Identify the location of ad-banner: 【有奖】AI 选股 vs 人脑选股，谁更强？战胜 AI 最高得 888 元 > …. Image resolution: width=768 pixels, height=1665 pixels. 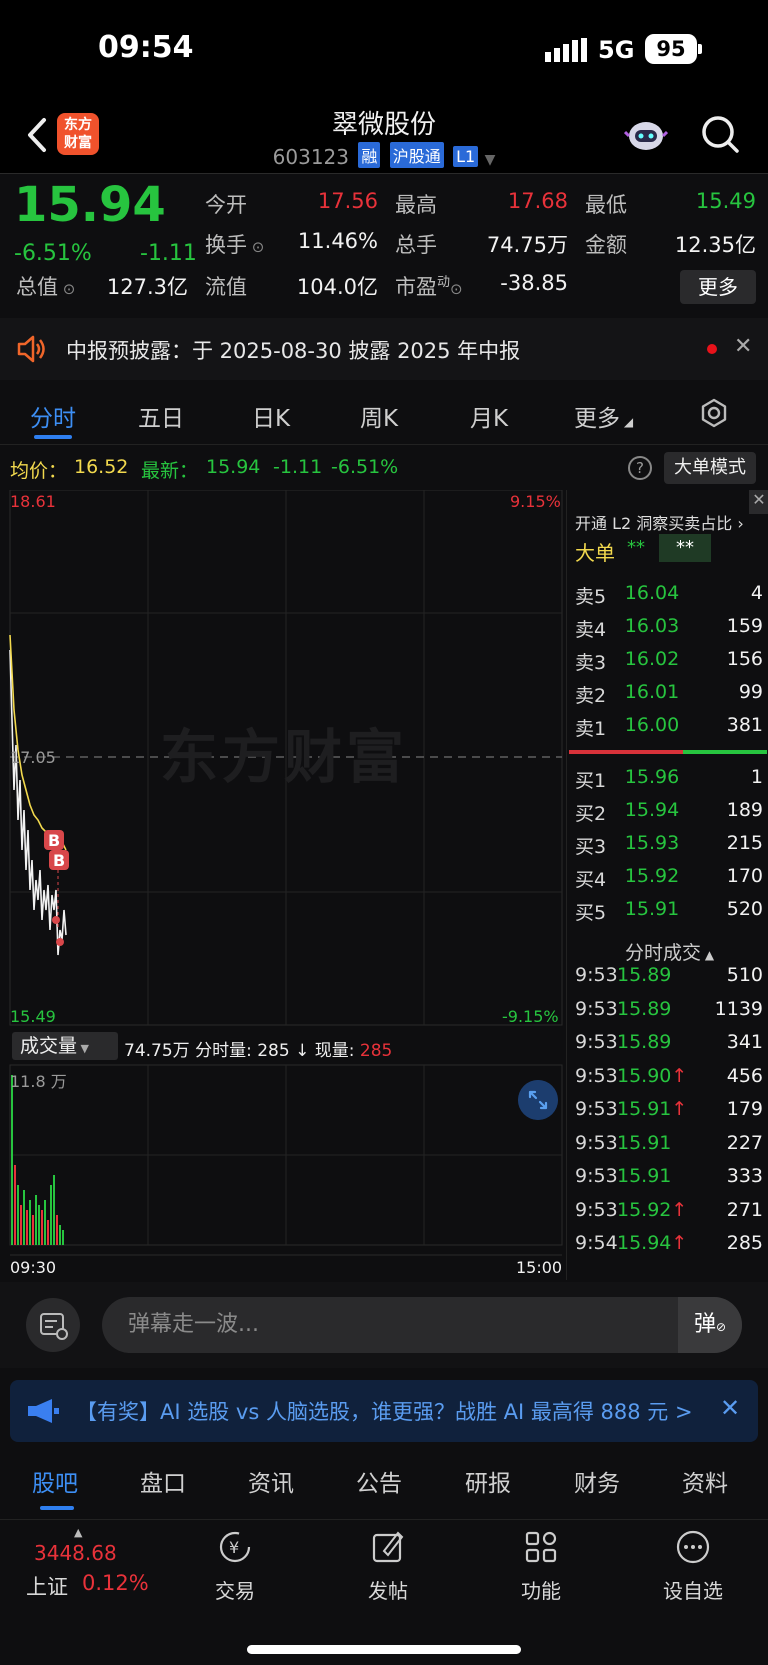
(384, 1411).